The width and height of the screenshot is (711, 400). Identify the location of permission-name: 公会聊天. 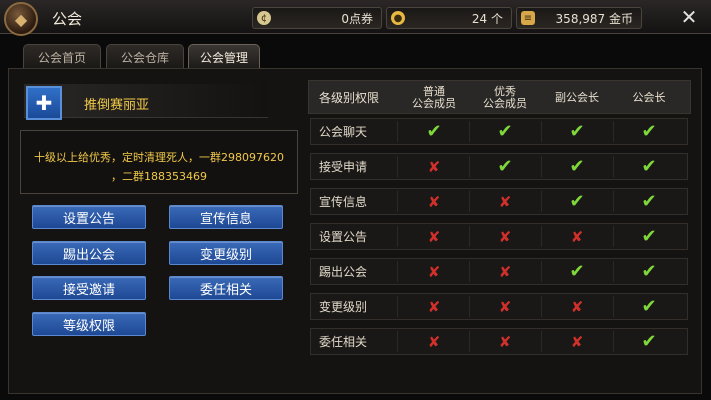
(343, 132).